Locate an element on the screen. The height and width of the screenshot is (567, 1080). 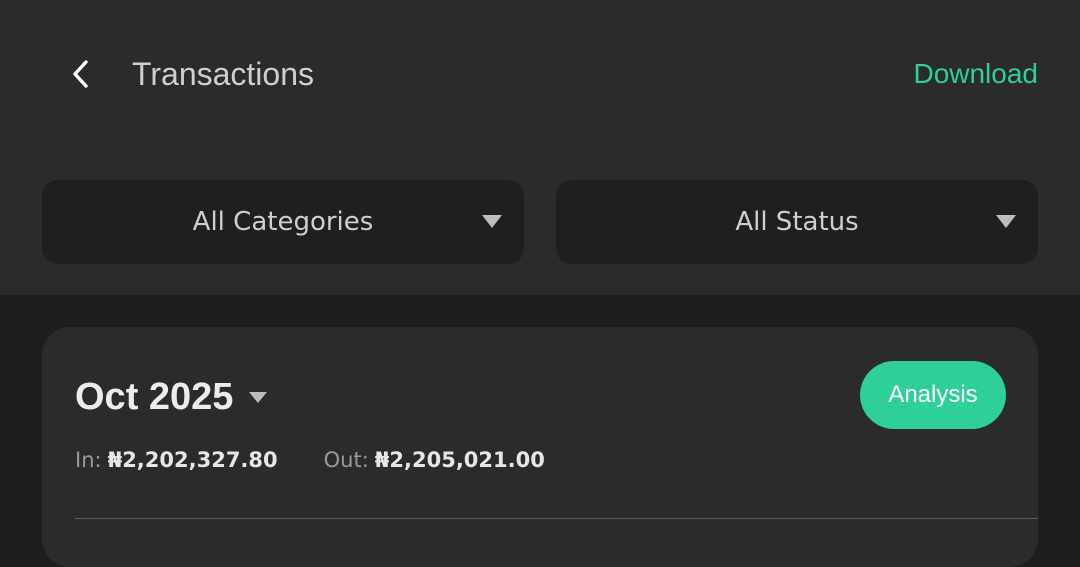
analysis-button: Analysis is located at coordinates (933, 395).